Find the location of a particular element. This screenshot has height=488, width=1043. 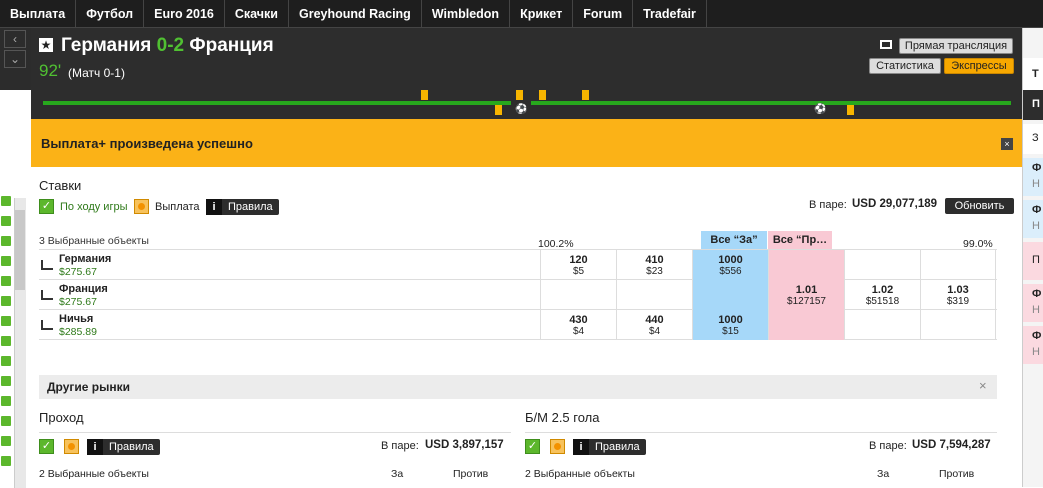

runner-pnl: $285.89 is located at coordinates (78, 332).